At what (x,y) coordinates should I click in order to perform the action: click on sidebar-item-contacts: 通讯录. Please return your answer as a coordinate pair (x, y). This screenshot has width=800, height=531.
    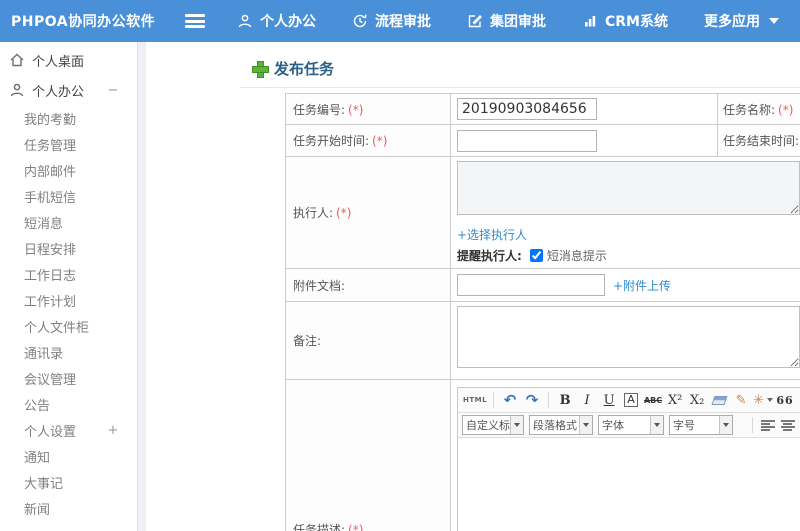
    Looking at the image, I should click on (68, 352).